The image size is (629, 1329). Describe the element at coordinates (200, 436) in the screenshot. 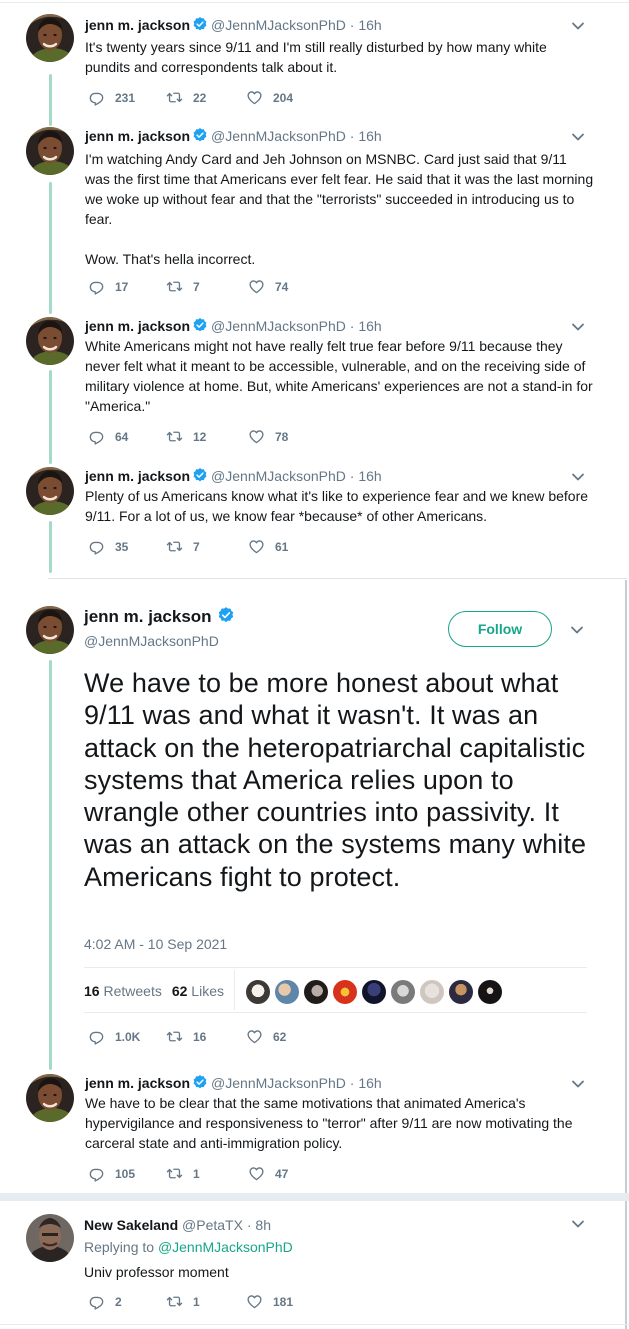

I see `retweet-count: 12` at that location.